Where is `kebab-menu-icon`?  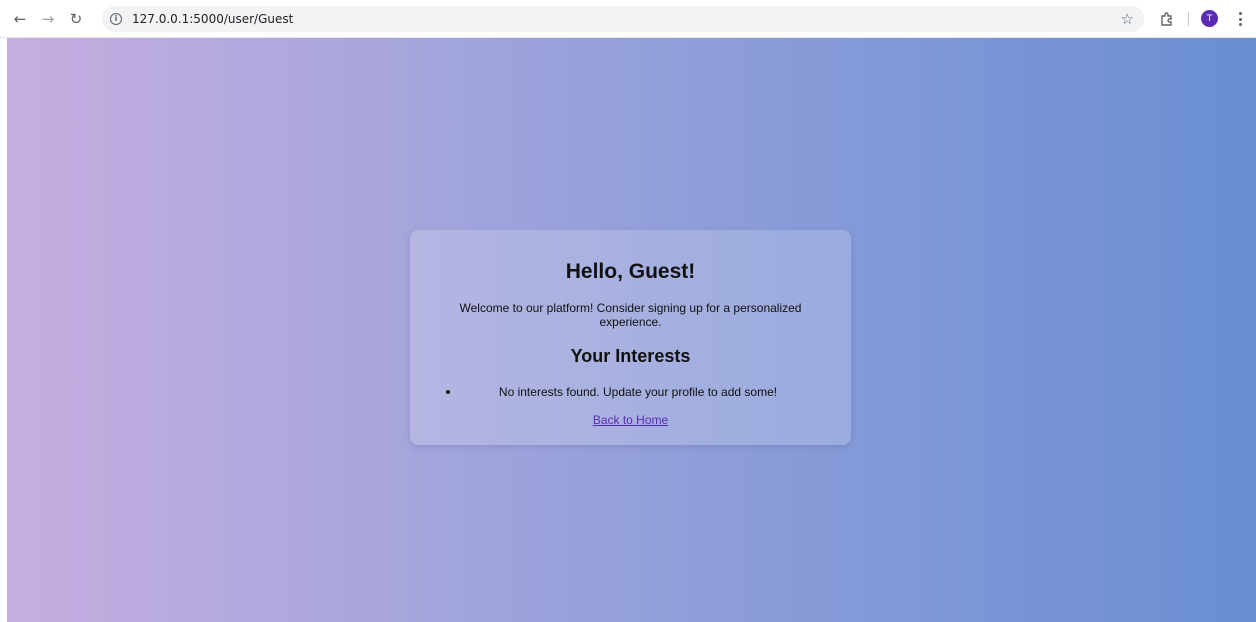 kebab-menu-icon is located at coordinates (1240, 19).